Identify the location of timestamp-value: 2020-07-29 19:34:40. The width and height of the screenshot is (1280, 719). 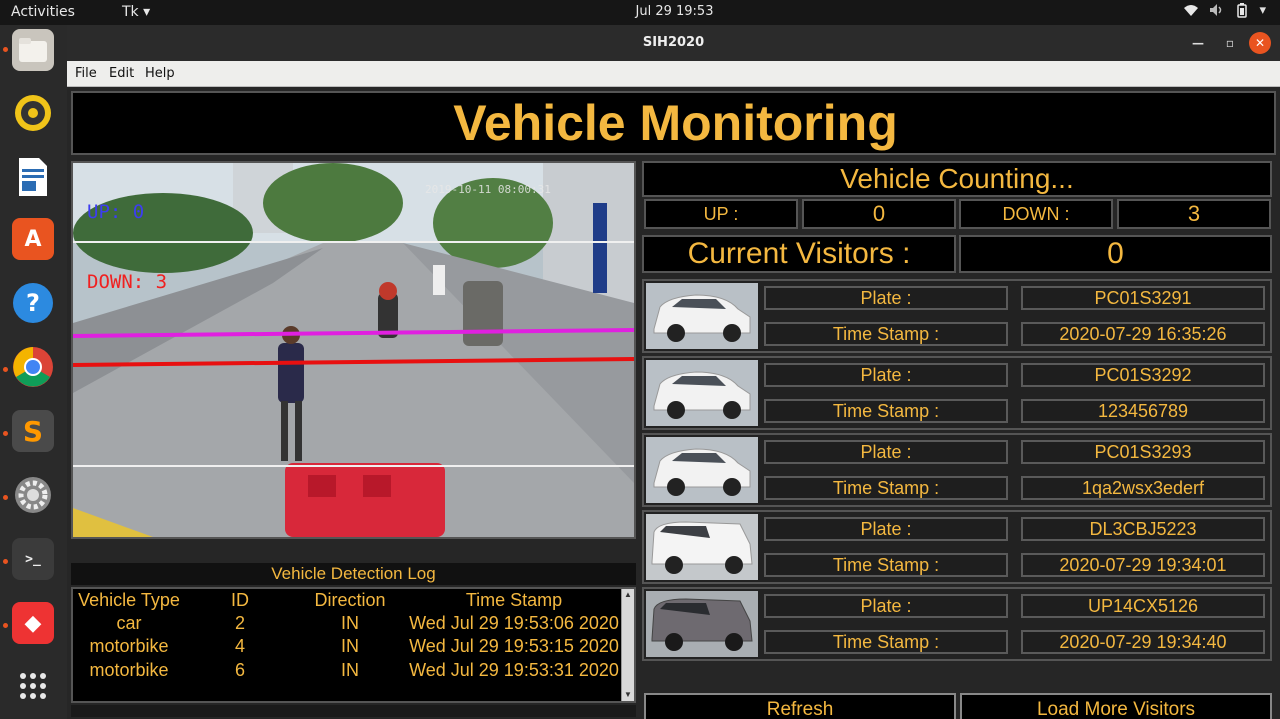
(1143, 642).